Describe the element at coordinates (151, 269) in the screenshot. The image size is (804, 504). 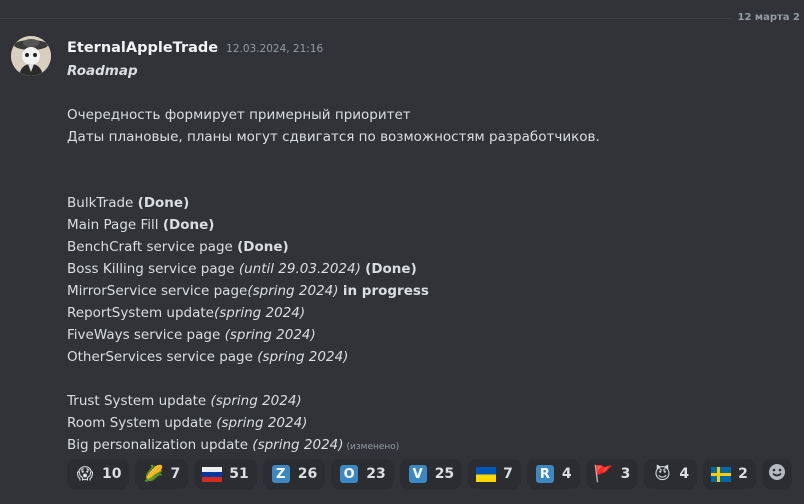
I see `roadmap-item-name: Boss Killing service page` at that location.